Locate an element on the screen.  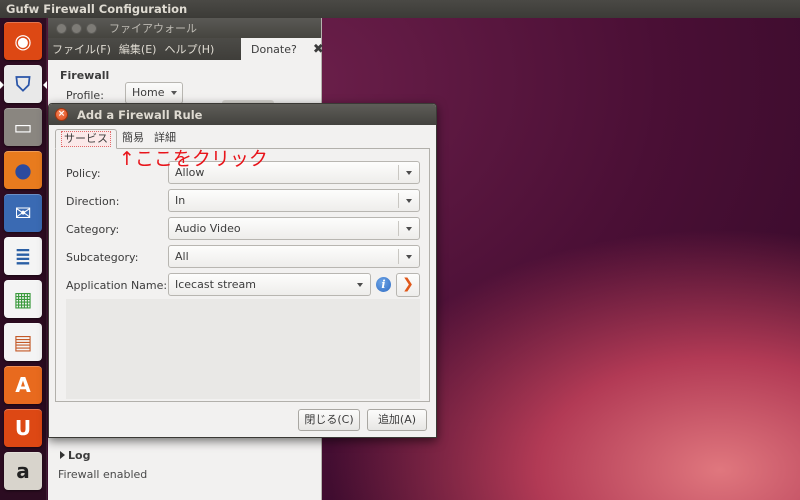
launcher-writer: ≣ is located at coordinates (23, 256).